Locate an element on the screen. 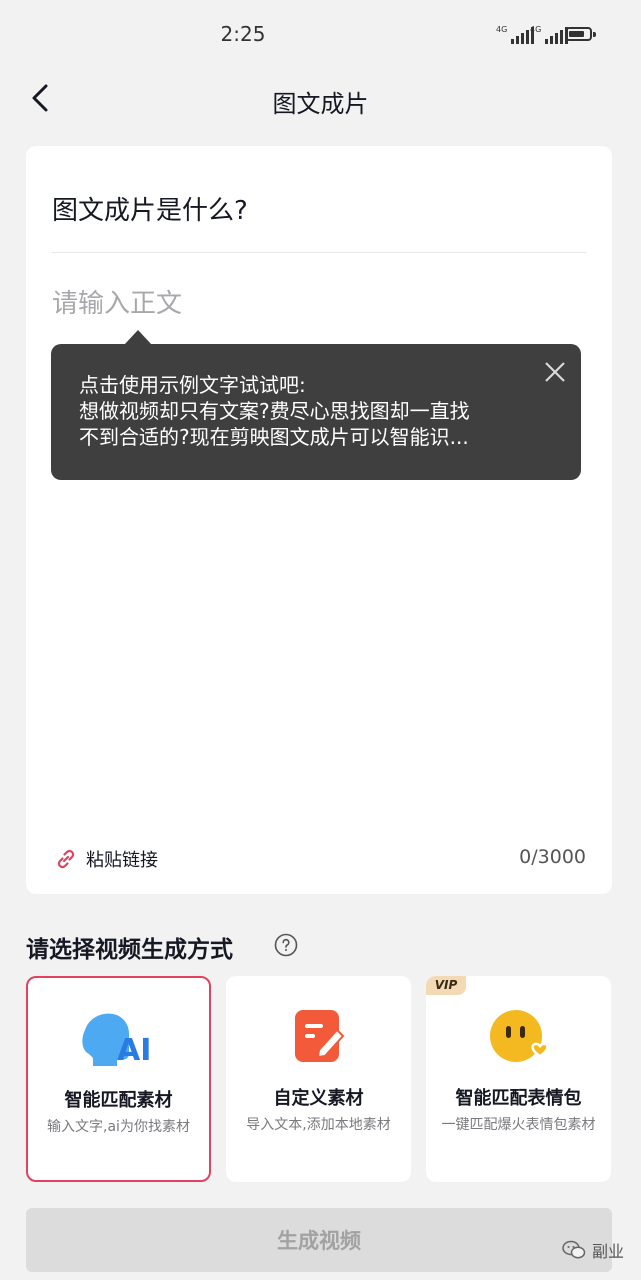 The width and height of the screenshot is (641, 1280). option-smart-match-sticker: VIP 智能匹配表情包 一键匹配爆火表情包素材 is located at coordinates (518, 1079).